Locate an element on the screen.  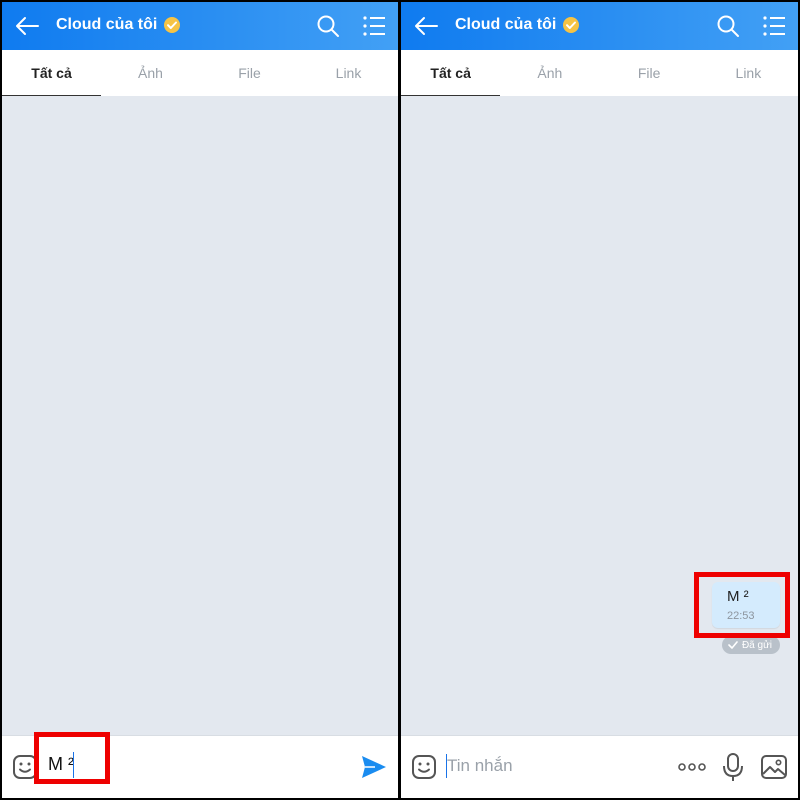
image-button is located at coordinates (774, 767).